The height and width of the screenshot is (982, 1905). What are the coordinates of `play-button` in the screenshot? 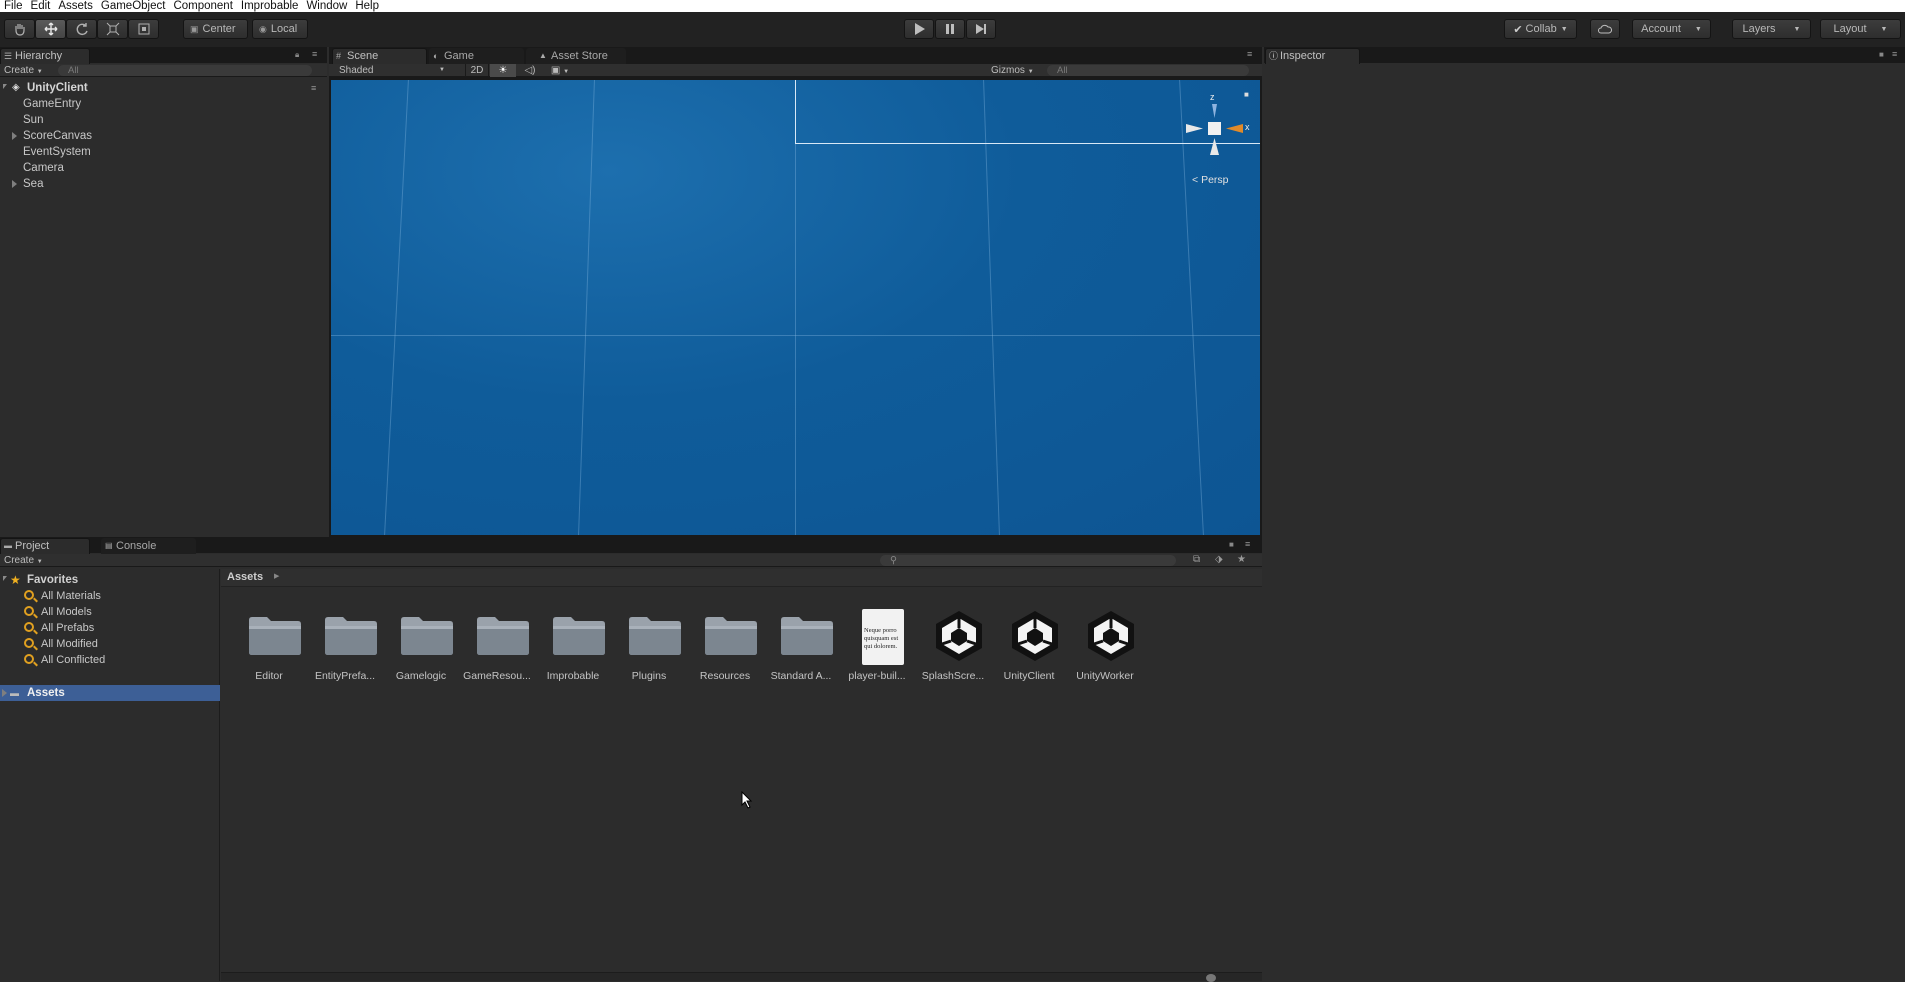 It's located at (919, 29).